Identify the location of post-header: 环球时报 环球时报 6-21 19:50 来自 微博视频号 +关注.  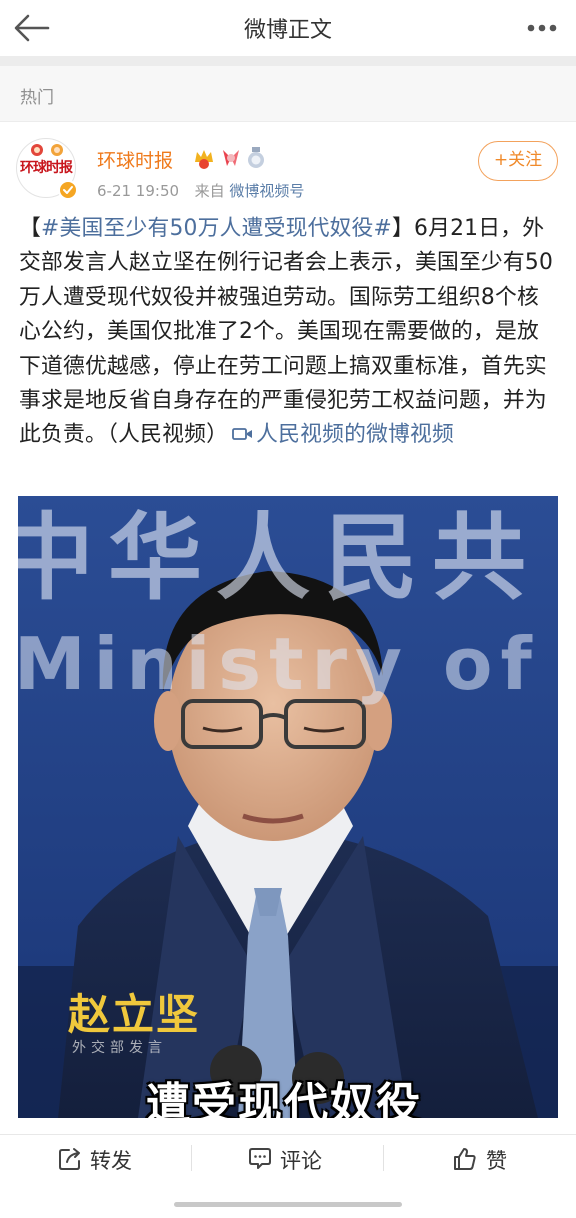
(288, 167).